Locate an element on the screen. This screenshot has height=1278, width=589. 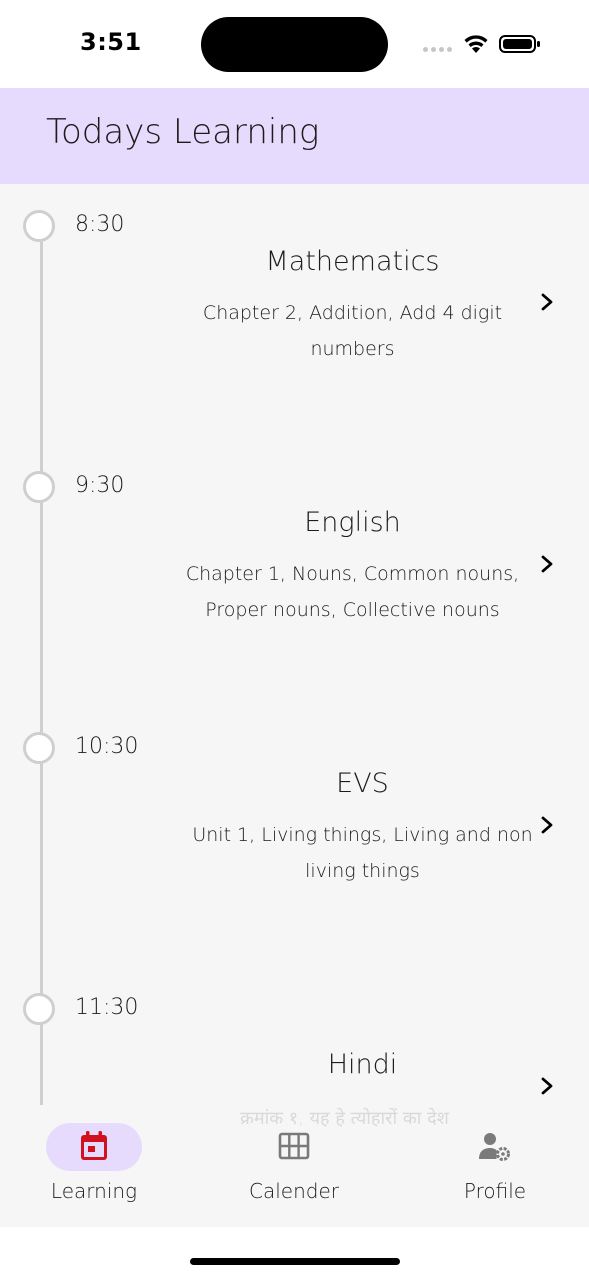
lesson-subject: Mathematics is located at coordinates (352, 261).